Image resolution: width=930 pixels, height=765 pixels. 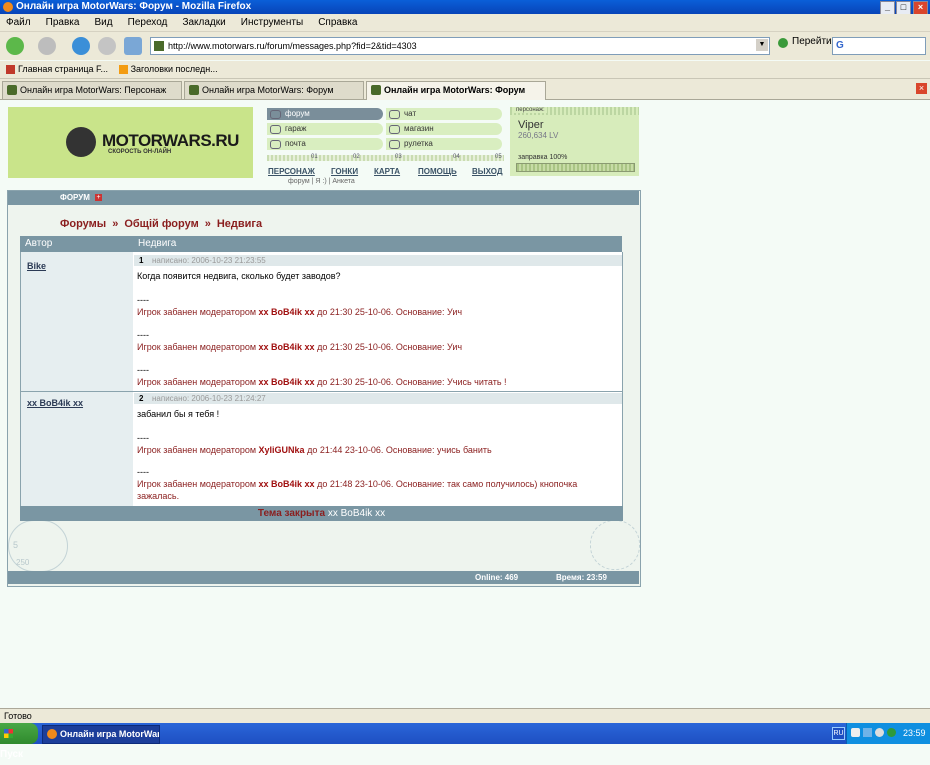 I want to click on google-icon: G, so click(x=840, y=45).